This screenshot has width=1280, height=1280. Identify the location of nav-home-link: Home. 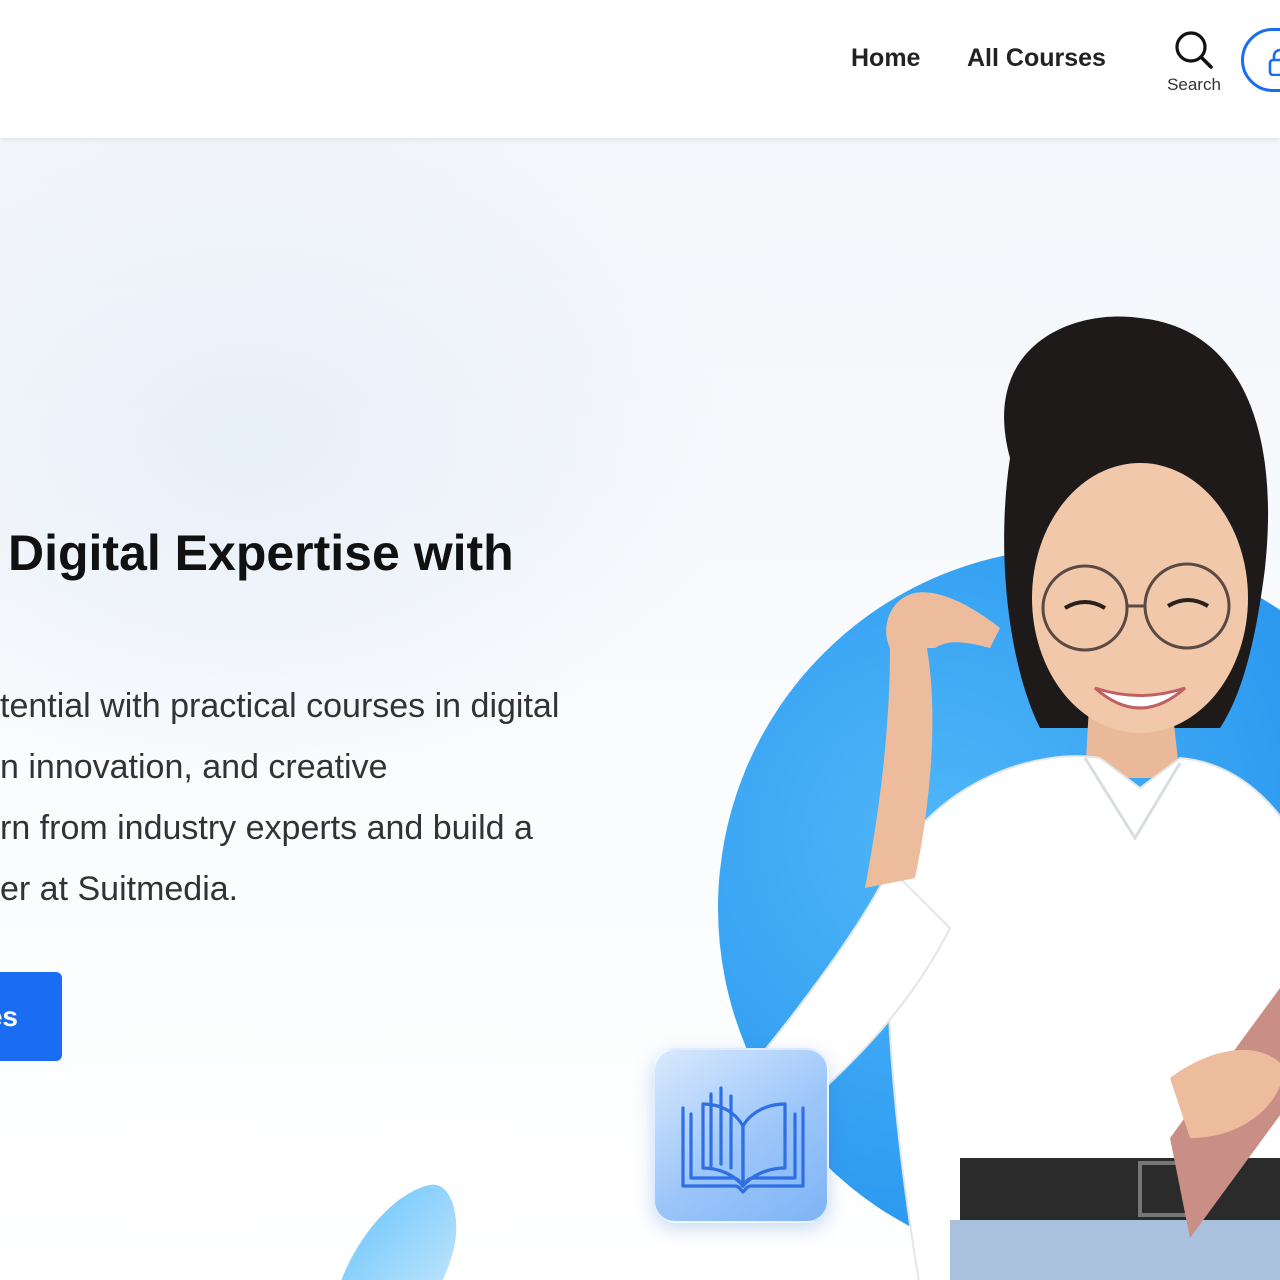
(885, 58).